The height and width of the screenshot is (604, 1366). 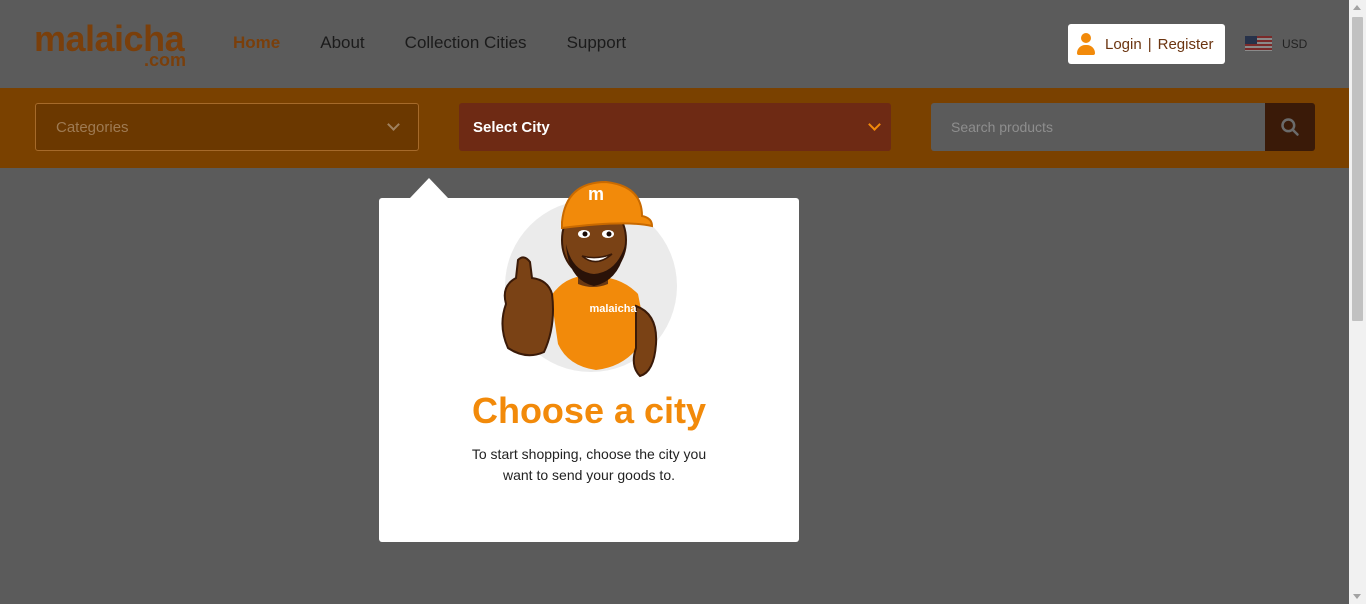 What do you see at coordinates (466, 43) in the screenshot?
I see `nav-item-collection-cities: Collection Cities` at bounding box center [466, 43].